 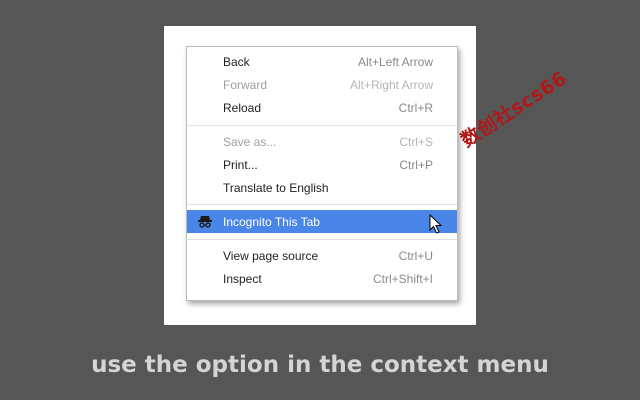 I want to click on menu-item-translate: Translate to English, so click(x=322, y=187).